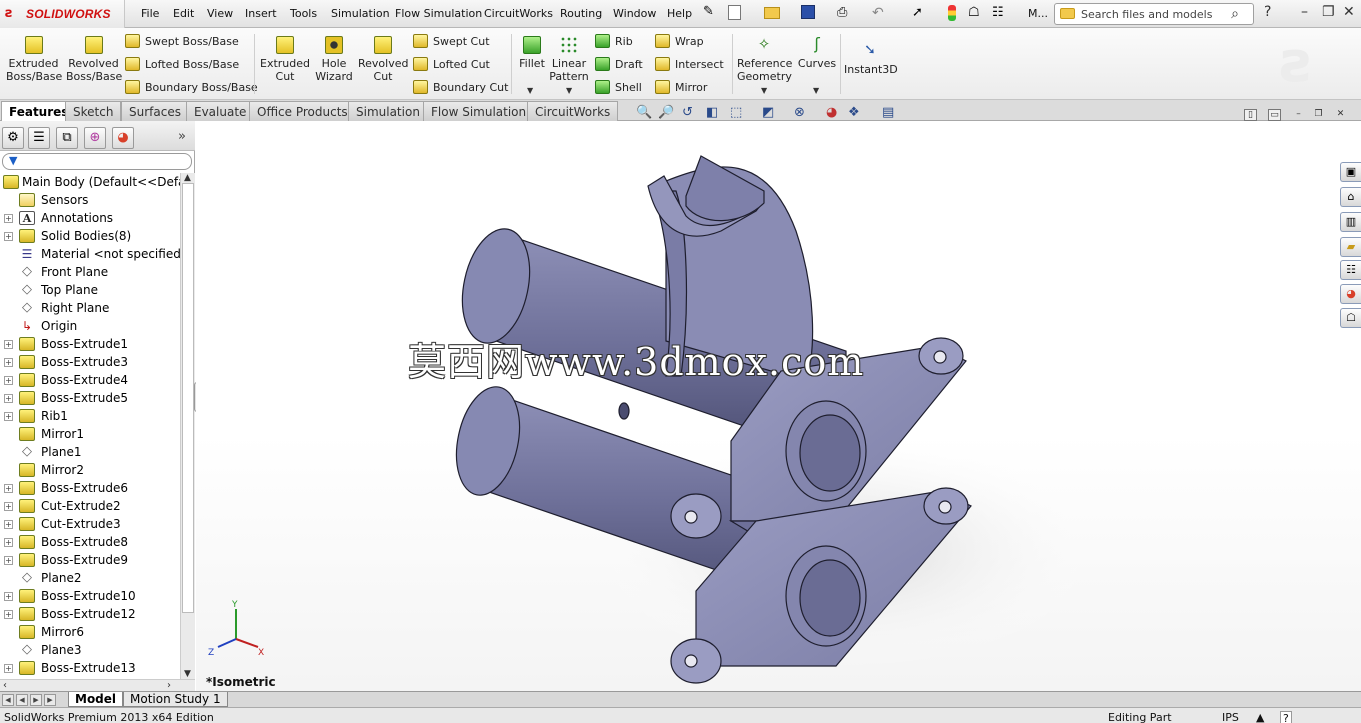 This screenshot has width=1361, height=723. I want to click on tree-item: ◇ Plane1, so click(90, 452).